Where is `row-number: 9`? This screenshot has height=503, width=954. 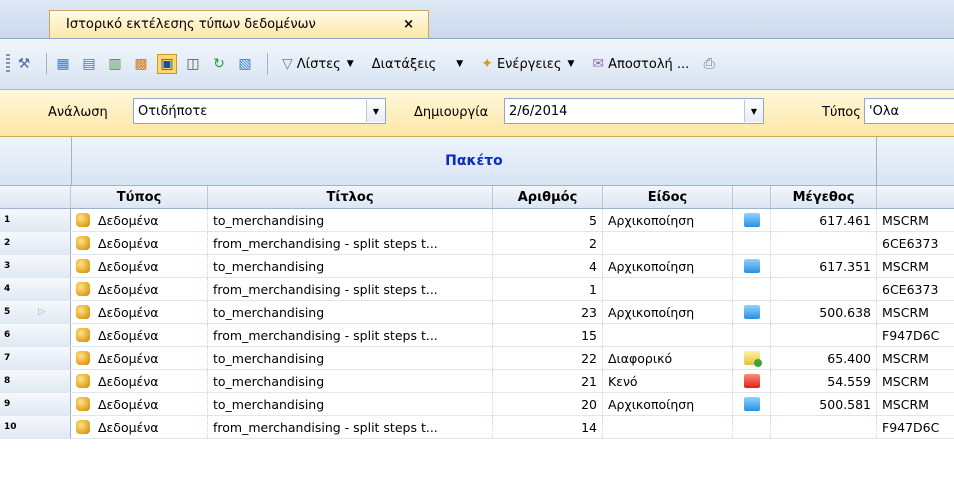 row-number: 9 is located at coordinates (35, 404).